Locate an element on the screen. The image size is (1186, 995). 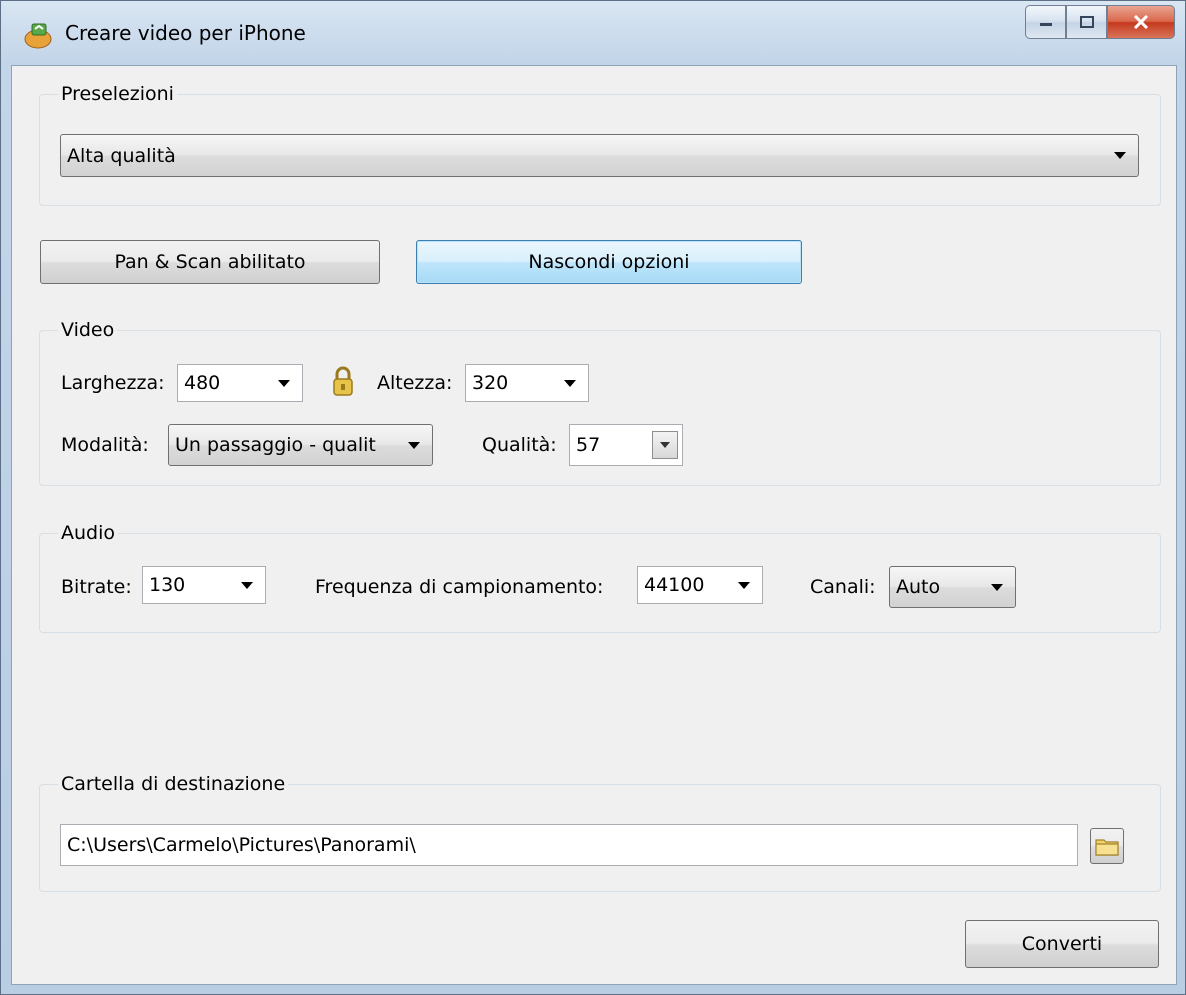
presets-select: Alta qualità is located at coordinates (599, 155).